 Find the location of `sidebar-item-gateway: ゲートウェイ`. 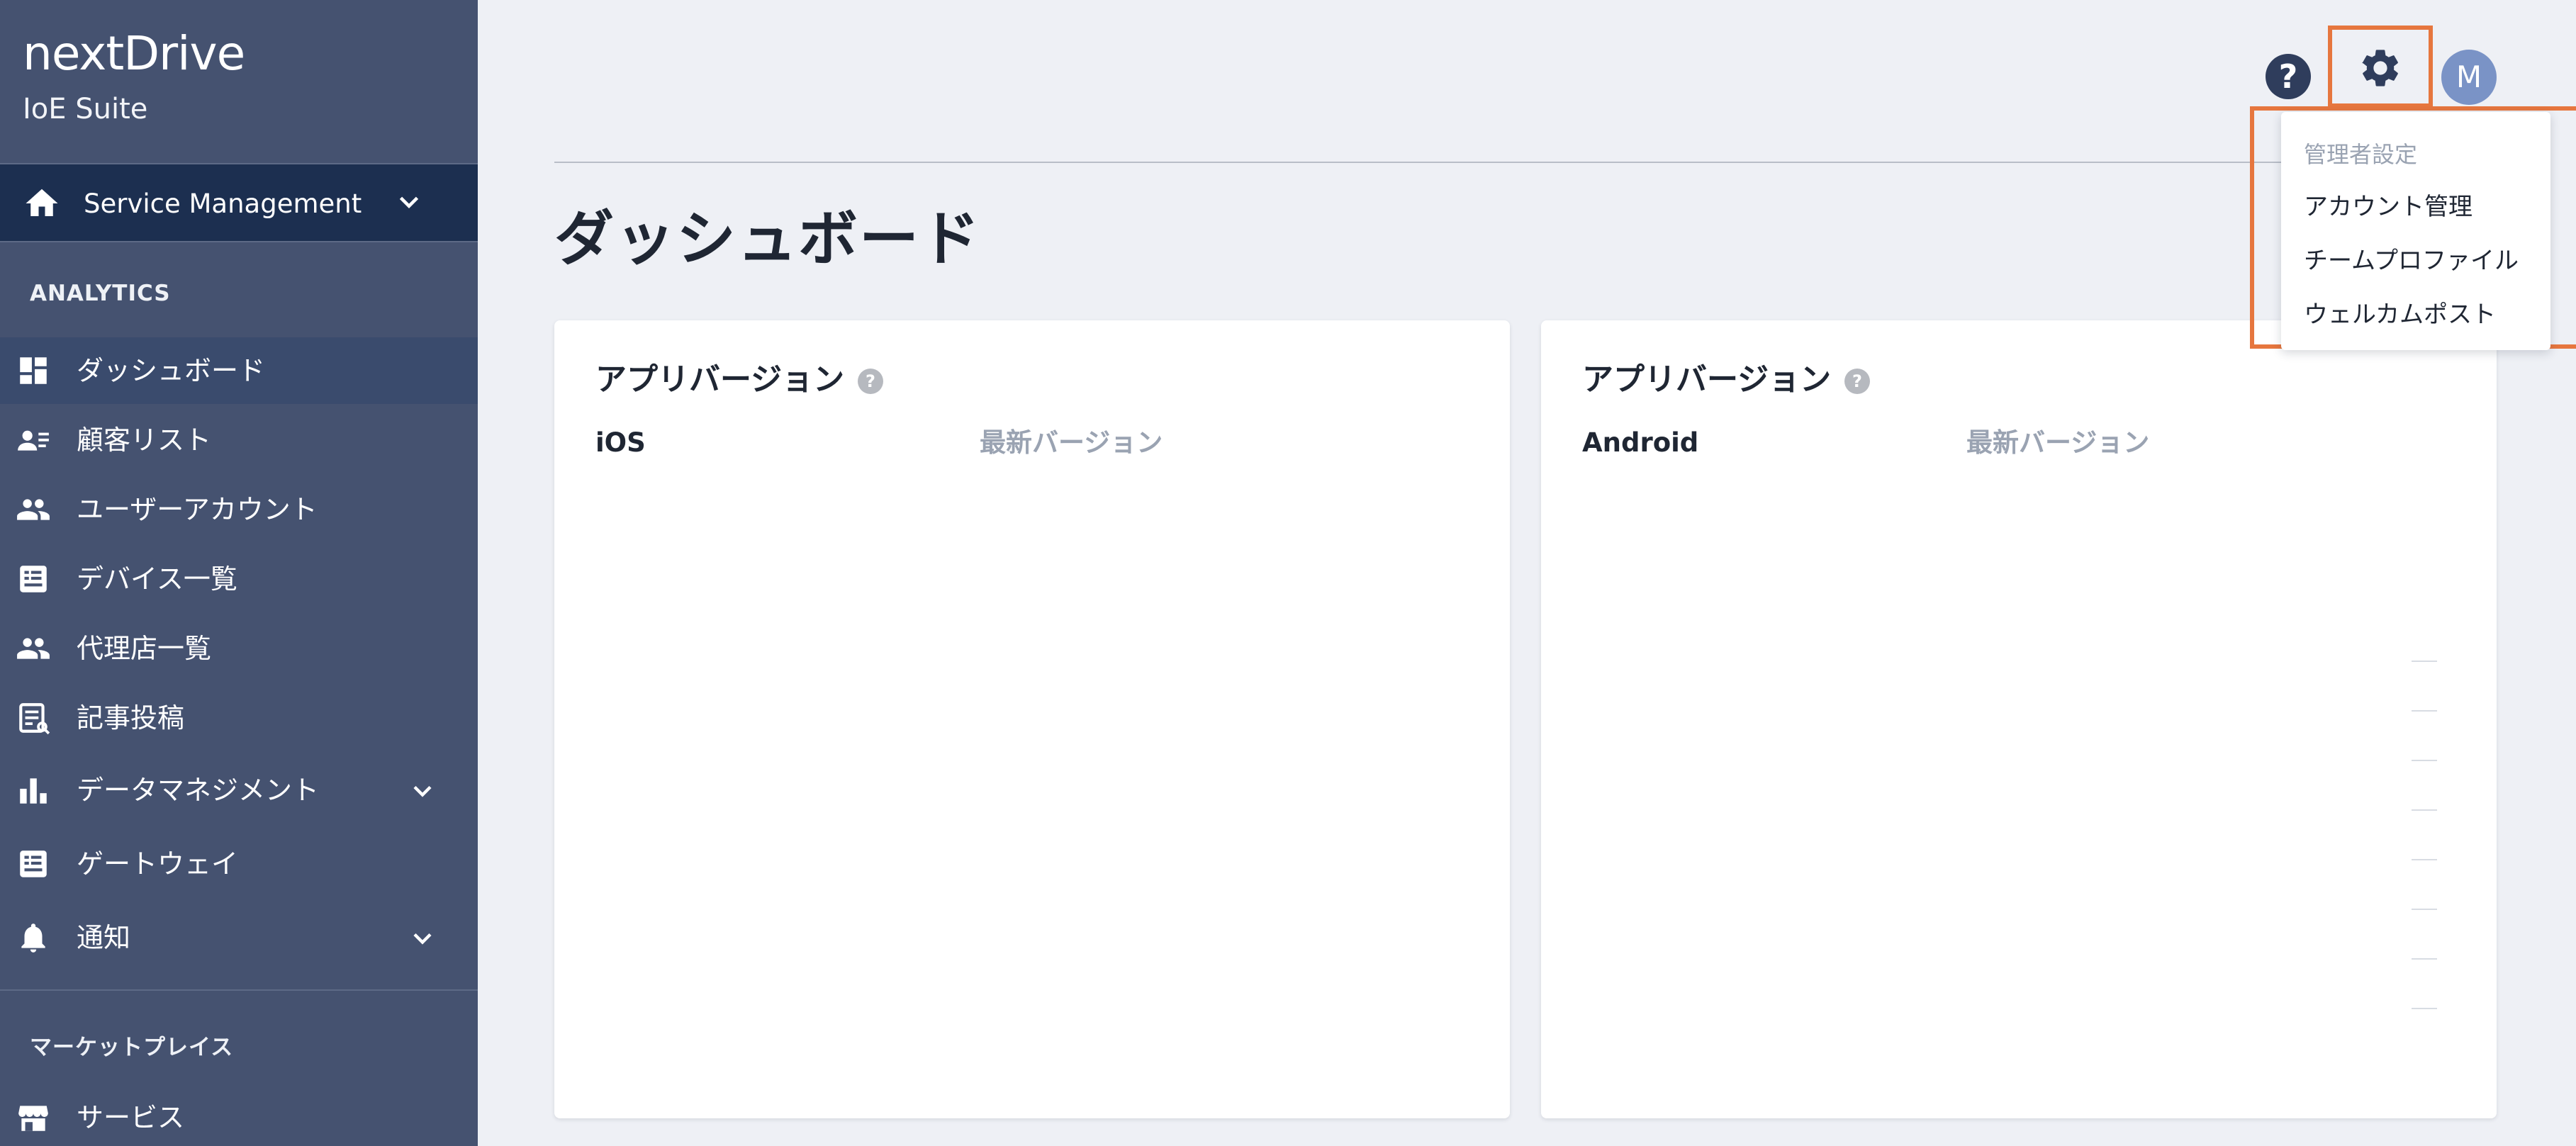

sidebar-item-gateway: ゲートウェイ is located at coordinates (239, 864).